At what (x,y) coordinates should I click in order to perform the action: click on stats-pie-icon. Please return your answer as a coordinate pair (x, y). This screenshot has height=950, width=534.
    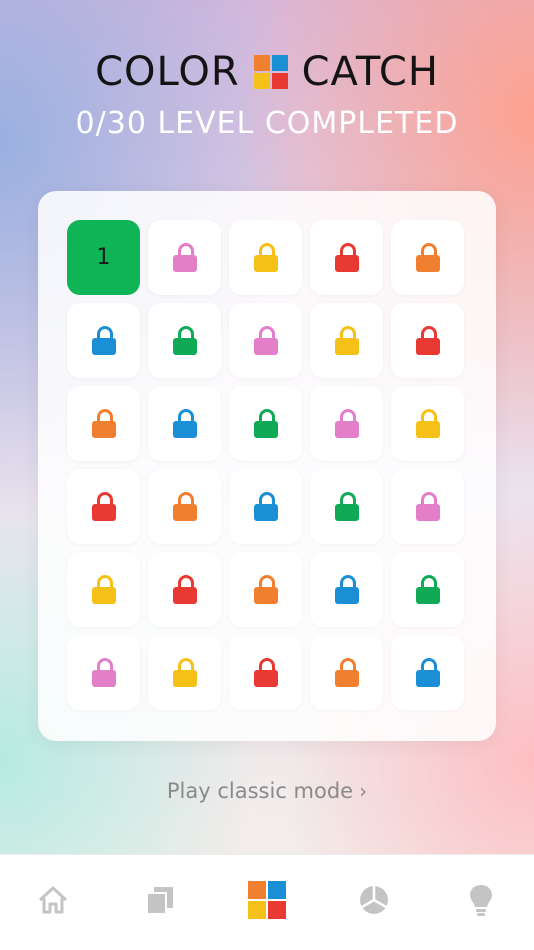
    Looking at the image, I should click on (373, 899).